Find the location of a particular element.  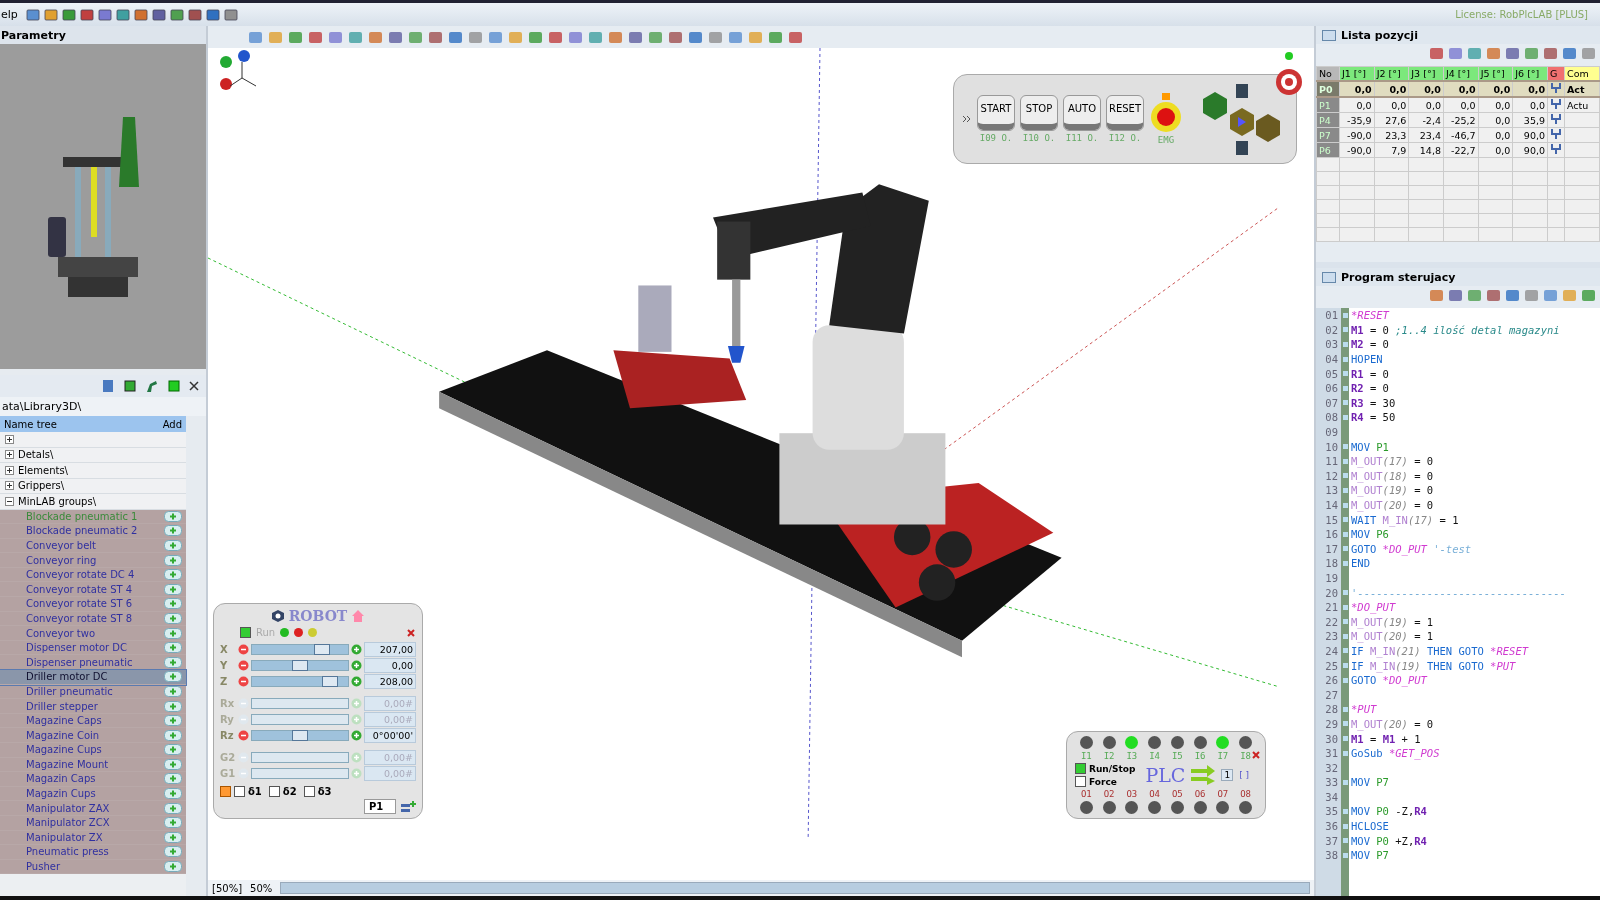

control-button: AUTO is located at coordinates (1082, 113).